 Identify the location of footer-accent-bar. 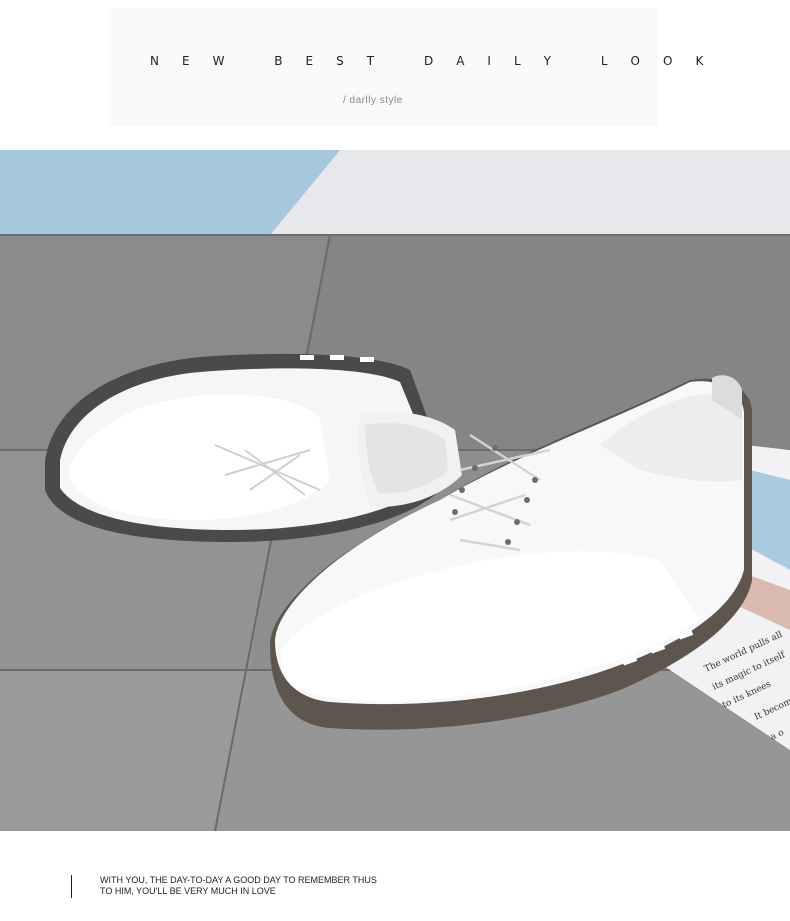
(71, 886).